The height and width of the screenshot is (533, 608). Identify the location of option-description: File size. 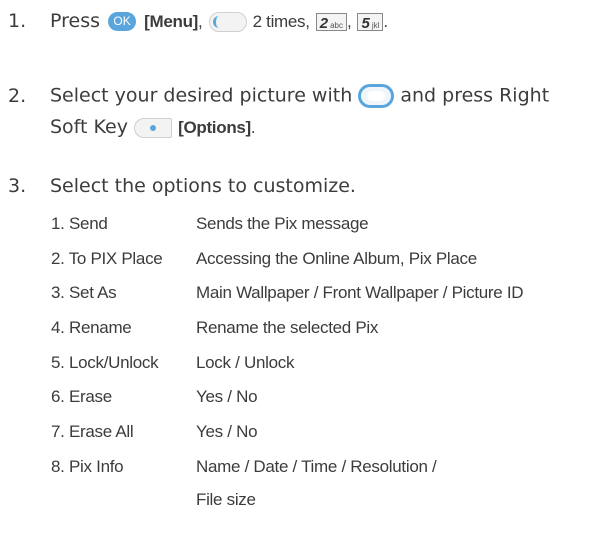
(226, 499).